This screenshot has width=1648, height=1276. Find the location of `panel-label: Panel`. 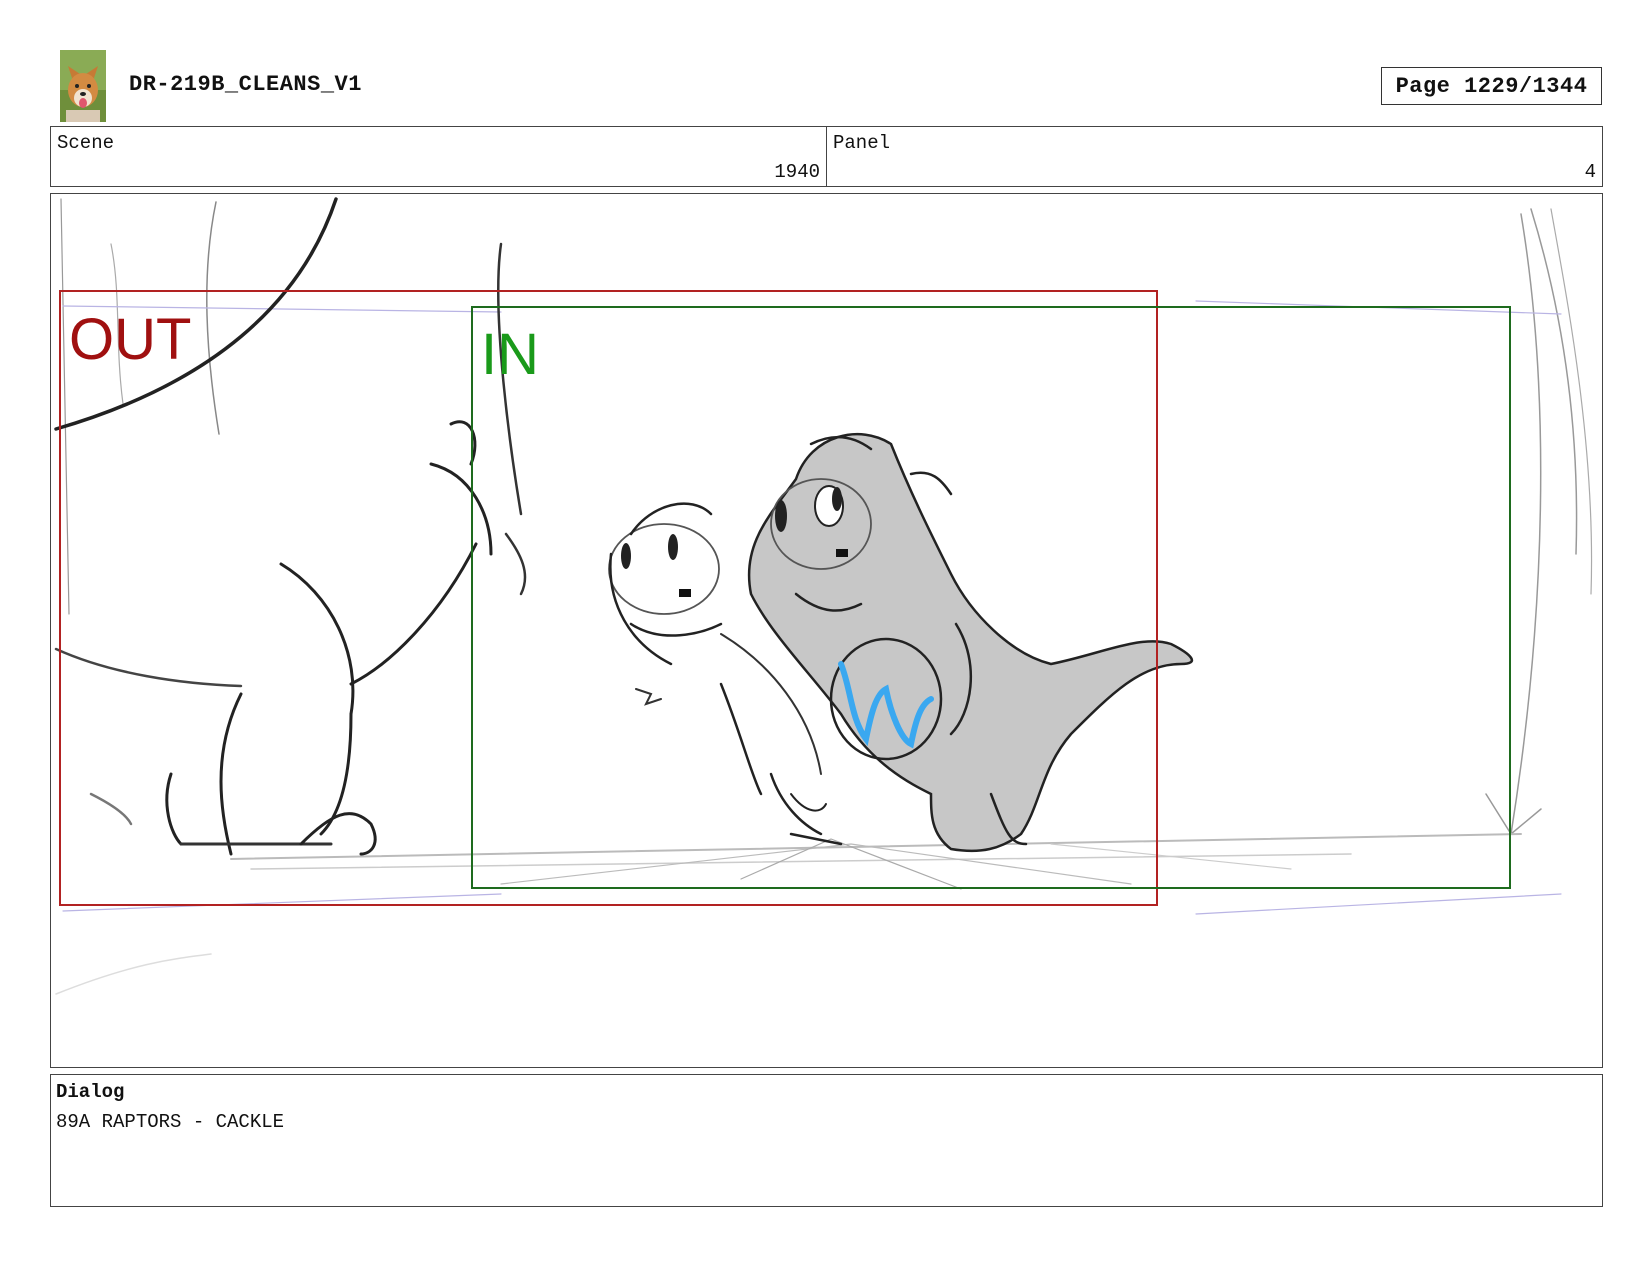

panel-label: Panel is located at coordinates (862, 143).